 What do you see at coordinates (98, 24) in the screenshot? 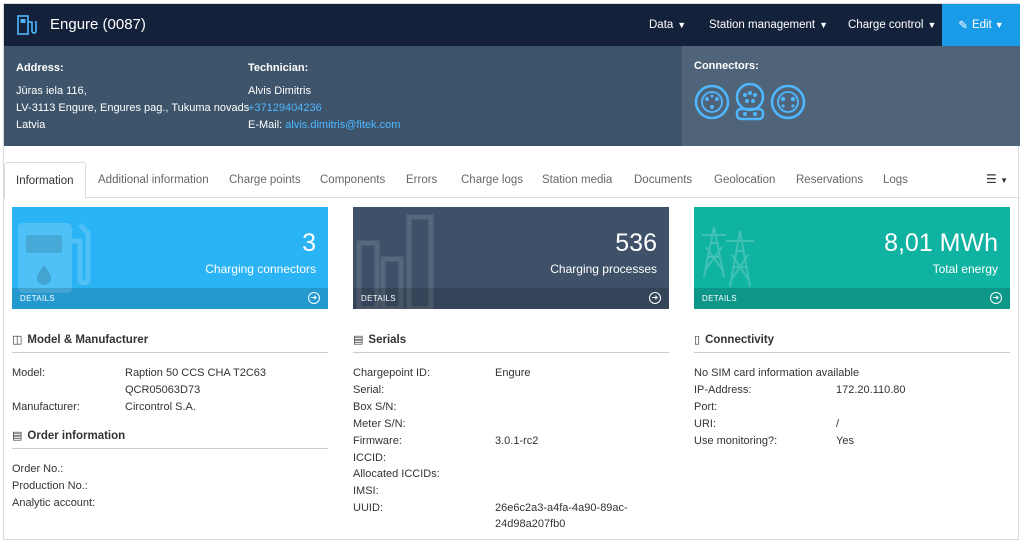
I see `page-title: Engure (0087)` at bounding box center [98, 24].